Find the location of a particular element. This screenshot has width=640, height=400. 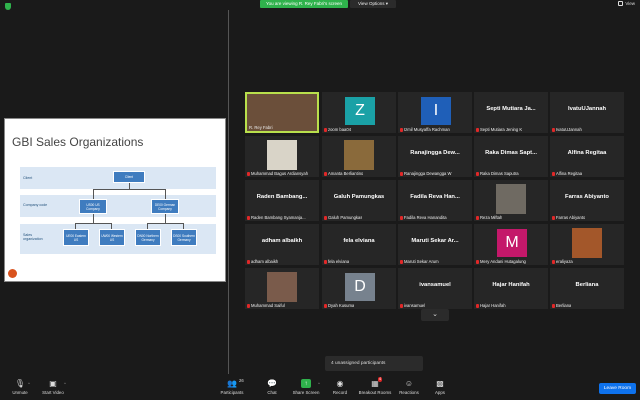

participant-tile: D Dyah Kusuma is located at coordinates (359, 288).